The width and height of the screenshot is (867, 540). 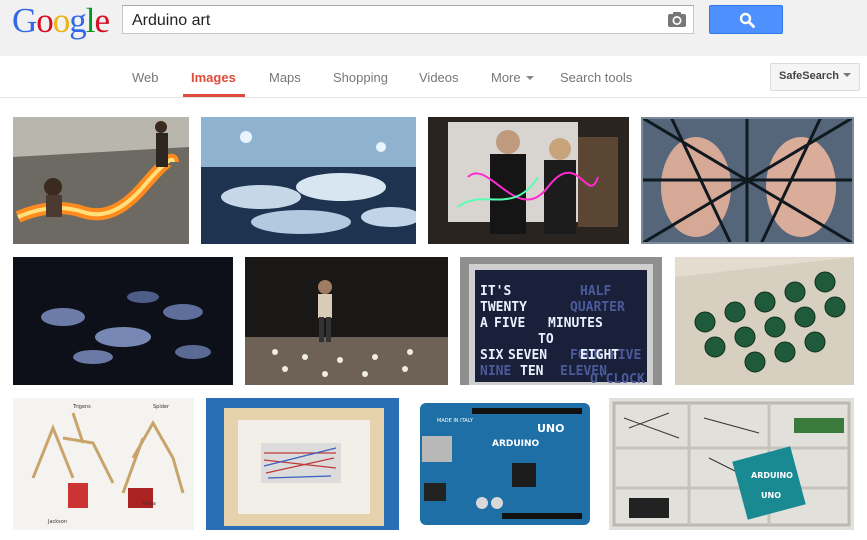 What do you see at coordinates (599, 355) in the screenshot?
I see `clock-word-eight: EIGHT` at bounding box center [599, 355].